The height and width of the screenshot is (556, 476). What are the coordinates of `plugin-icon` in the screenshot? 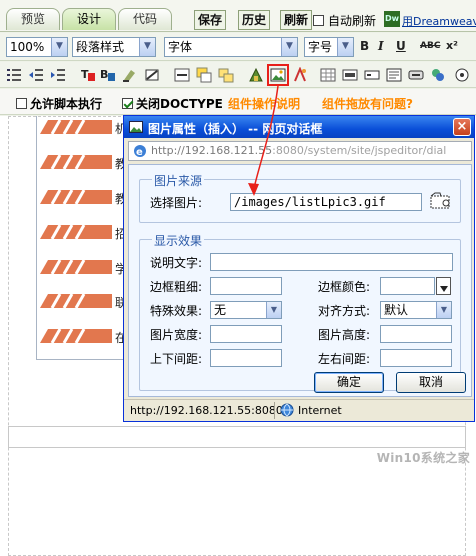 It's located at (438, 75).